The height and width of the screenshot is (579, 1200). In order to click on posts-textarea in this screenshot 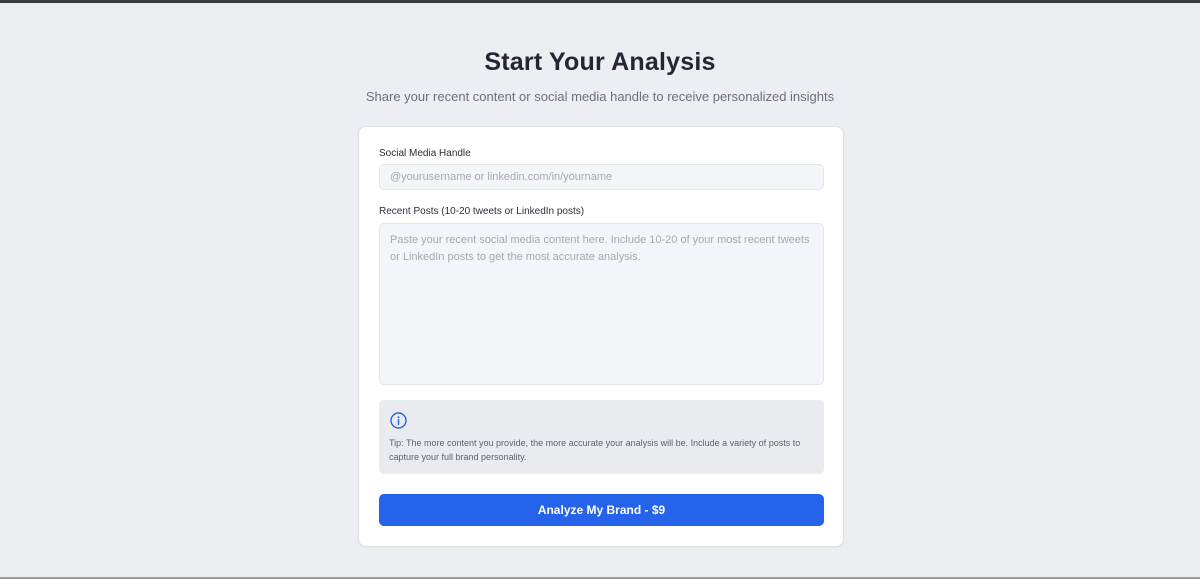, I will do `click(601, 304)`.